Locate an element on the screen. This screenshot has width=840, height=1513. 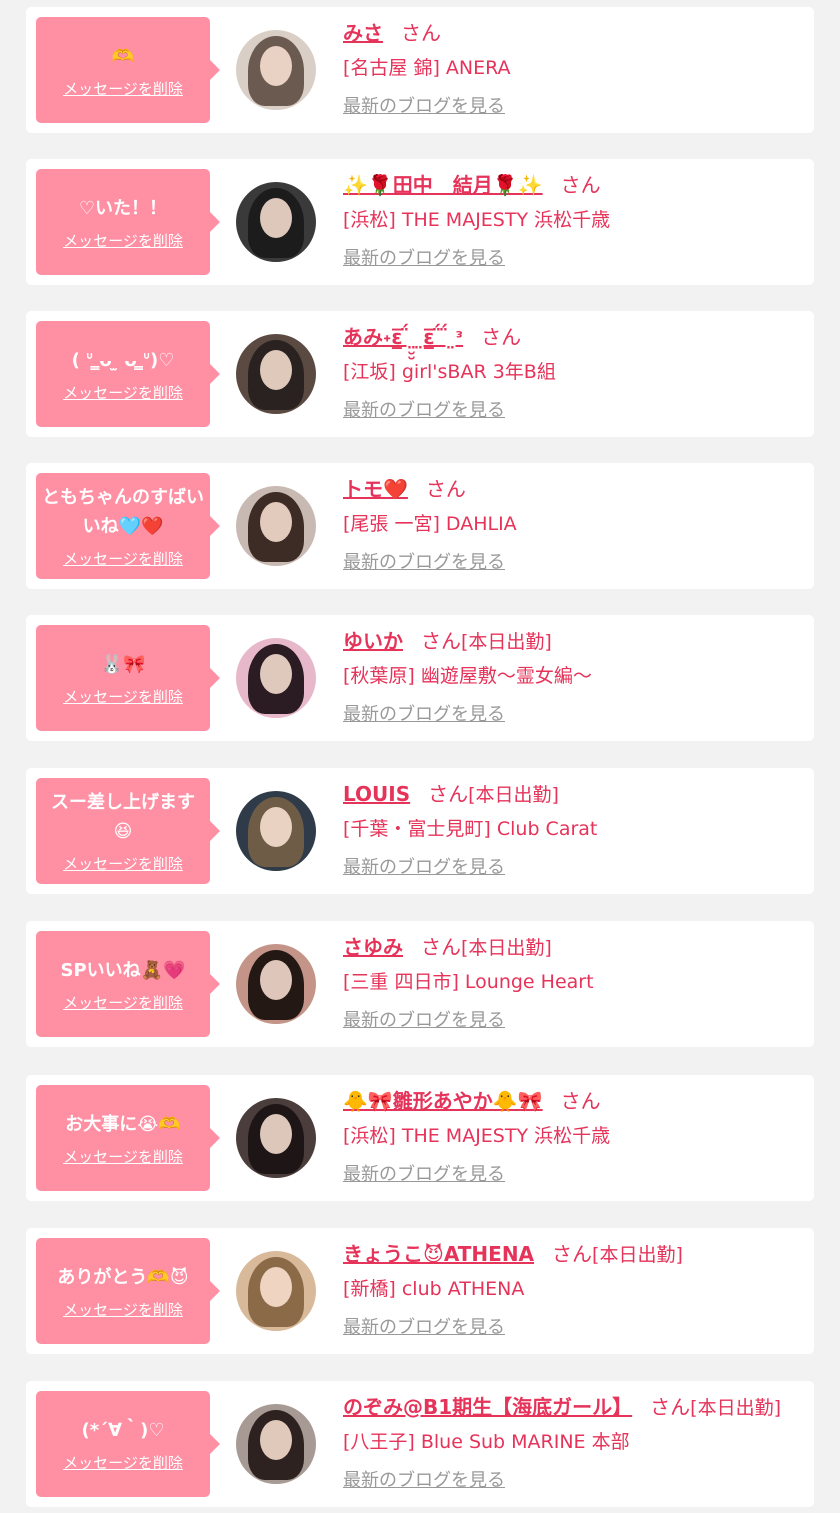
cast-name-link: みさ is located at coordinates (363, 33).